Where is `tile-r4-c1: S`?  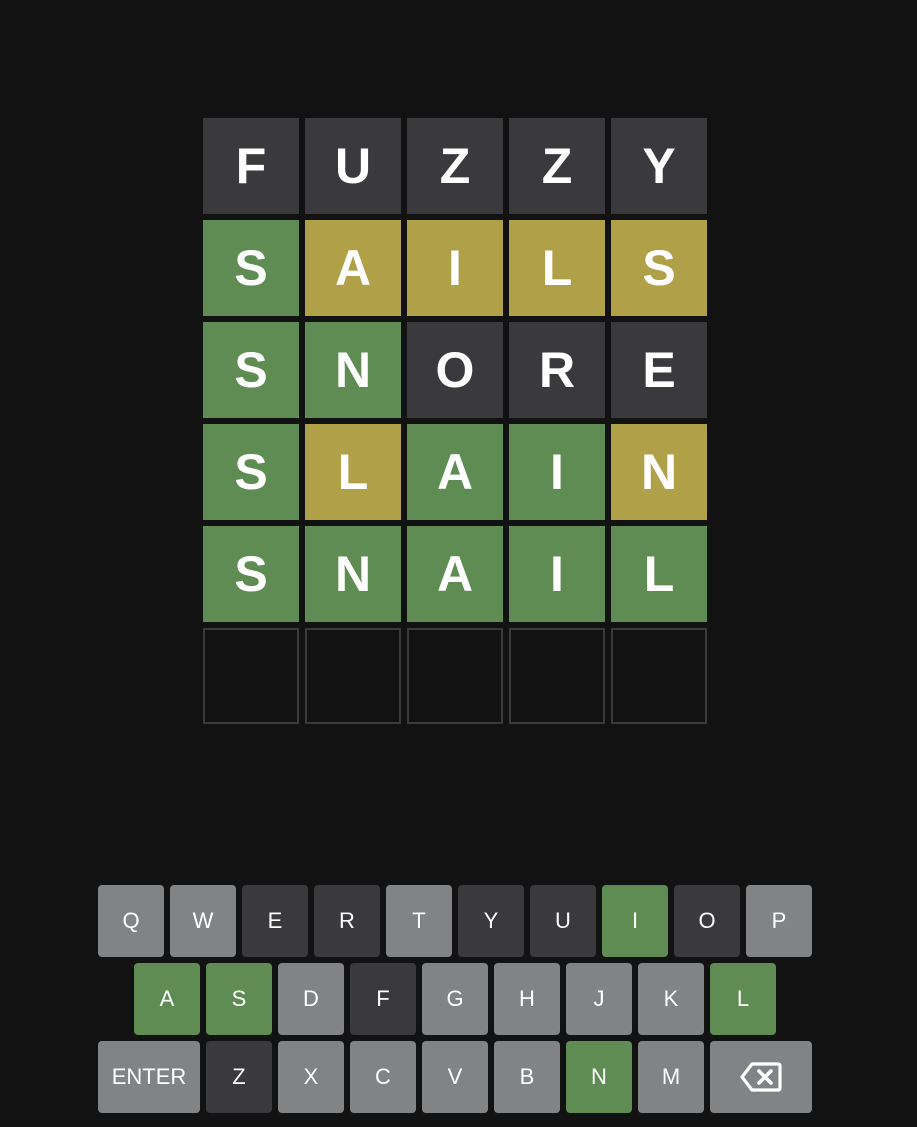
tile-r4-c1: S is located at coordinates (251, 472).